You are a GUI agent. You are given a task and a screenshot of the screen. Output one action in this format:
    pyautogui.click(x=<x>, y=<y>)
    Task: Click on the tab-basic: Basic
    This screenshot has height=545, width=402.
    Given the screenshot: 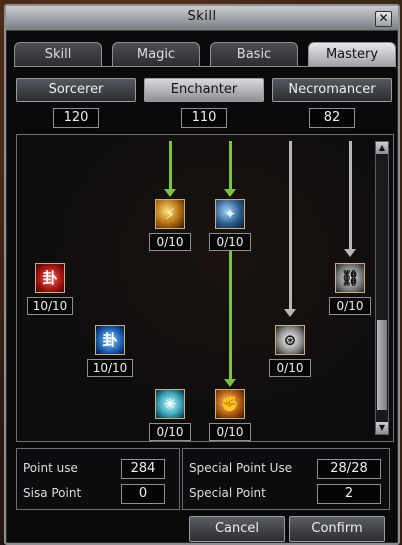 What is the action you would take?
    pyautogui.click(x=254, y=54)
    